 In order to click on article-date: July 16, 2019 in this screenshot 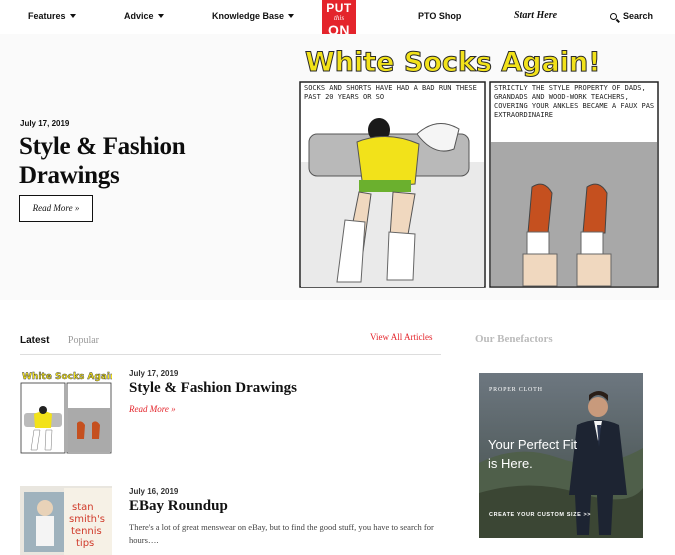, I will do `click(154, 491)`.